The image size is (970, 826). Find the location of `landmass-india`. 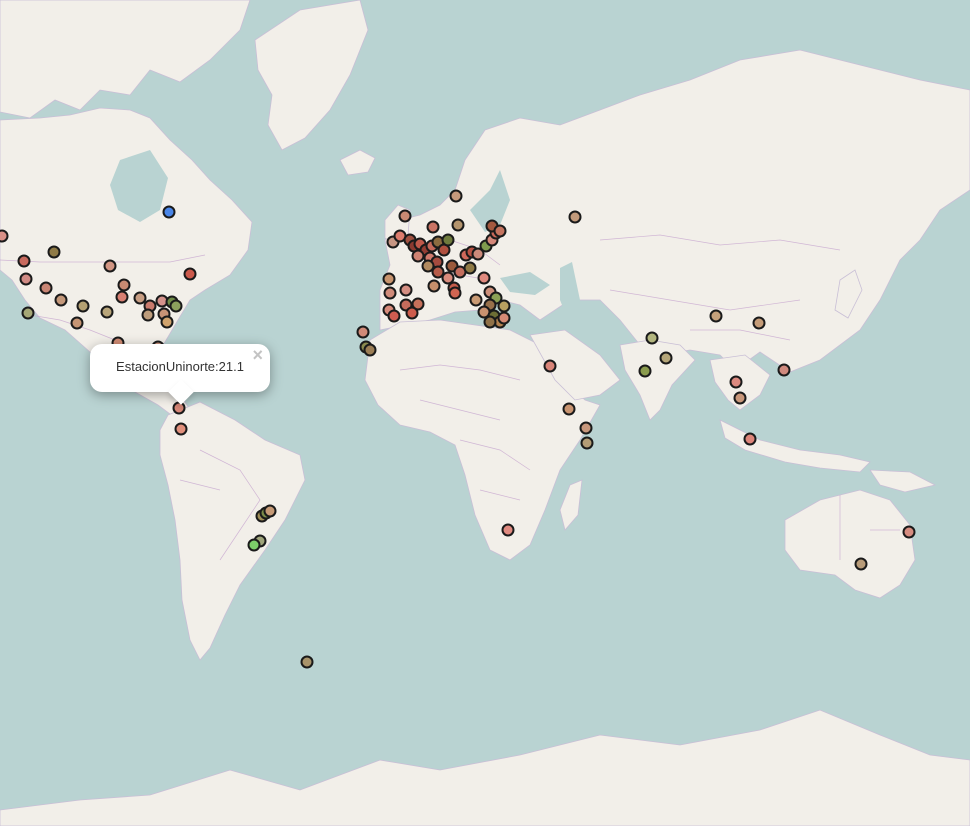

landmass-india is located at coordinates (657, 380).